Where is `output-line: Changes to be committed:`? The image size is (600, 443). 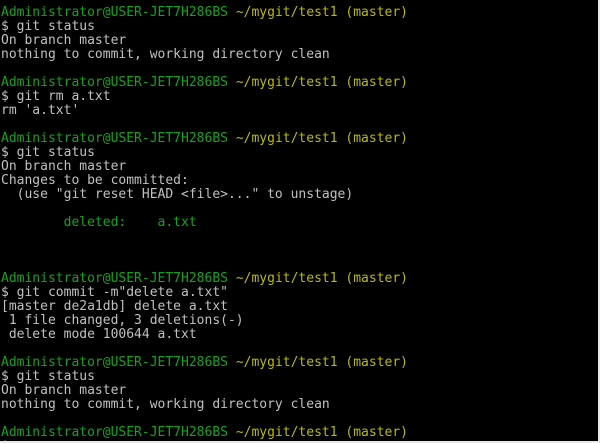 output-line: Changes to be committed: is located at coordinates (95, 180).